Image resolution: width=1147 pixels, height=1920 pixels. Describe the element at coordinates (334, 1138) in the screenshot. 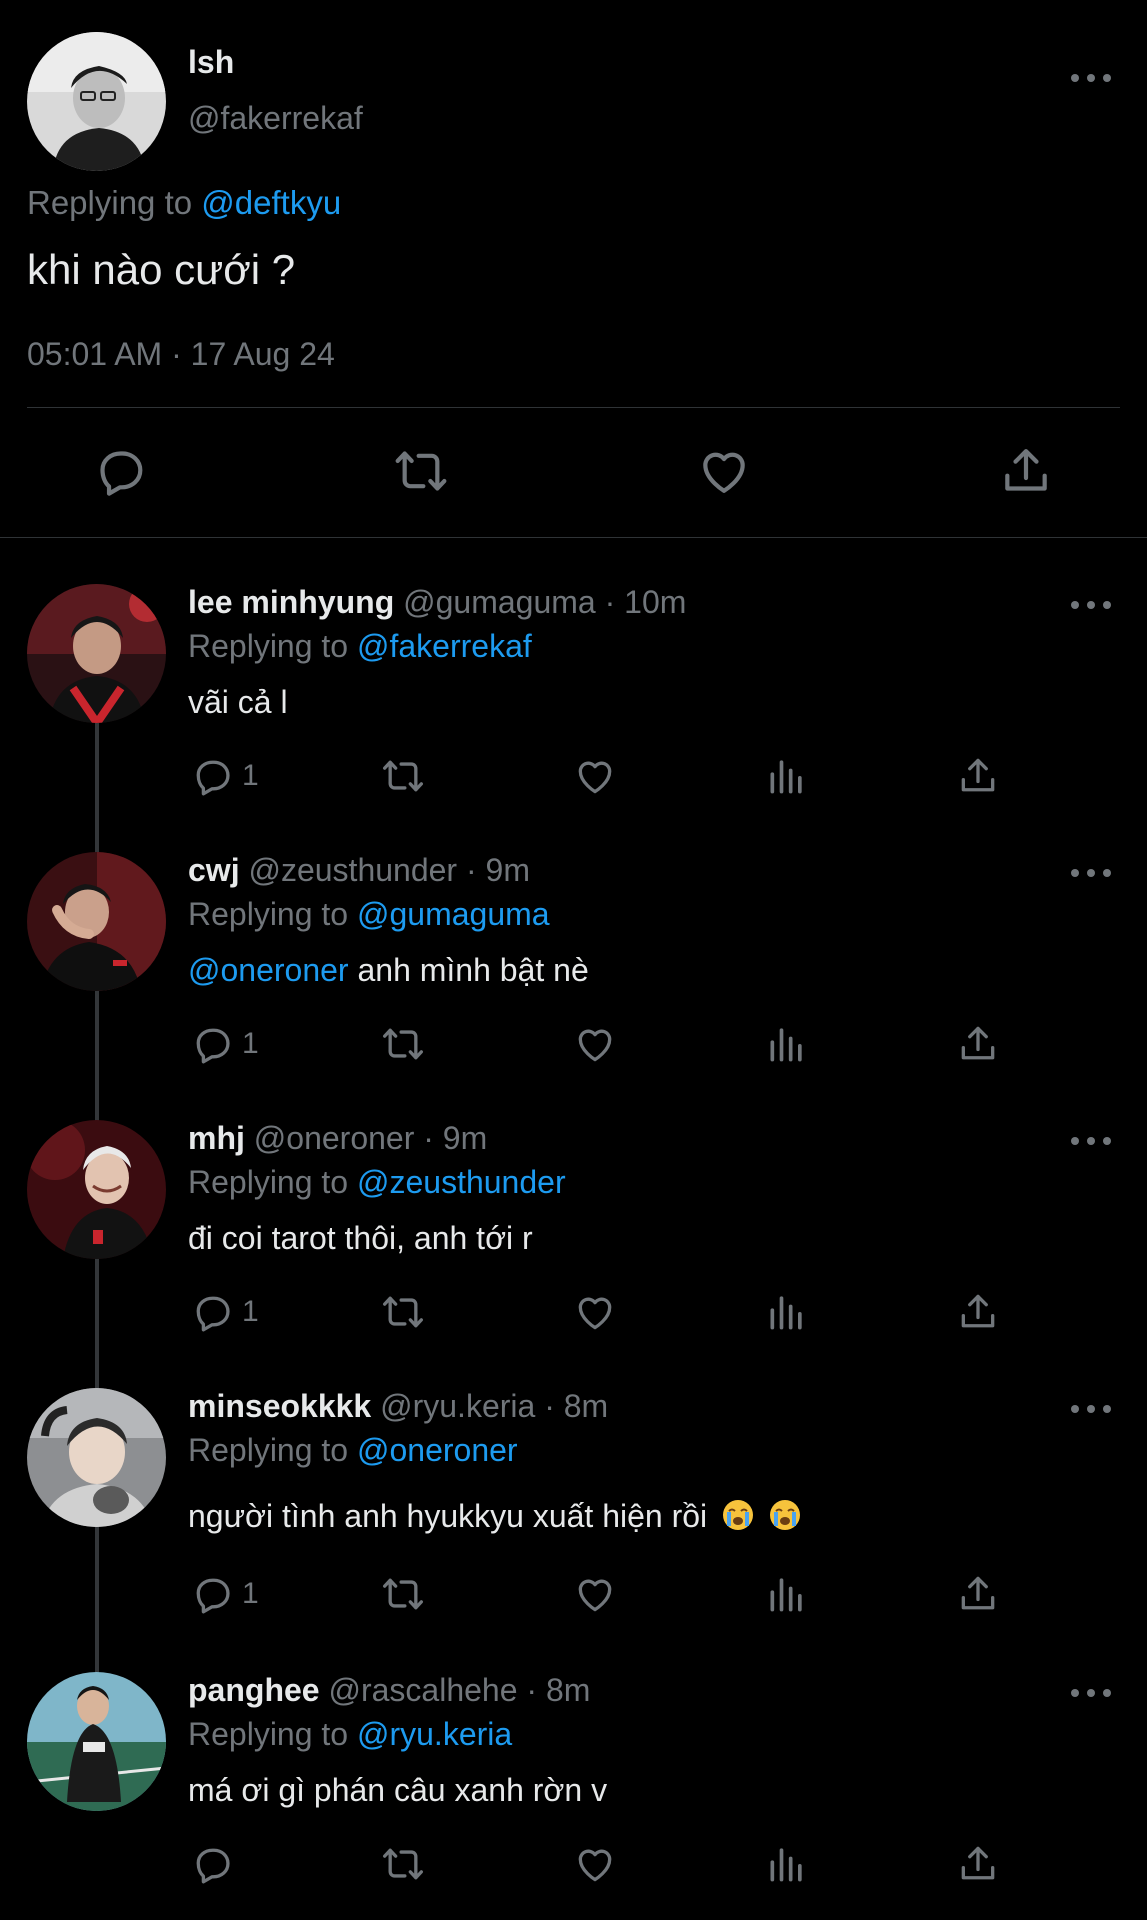

I see `author-handle: @oneroner` at that location.